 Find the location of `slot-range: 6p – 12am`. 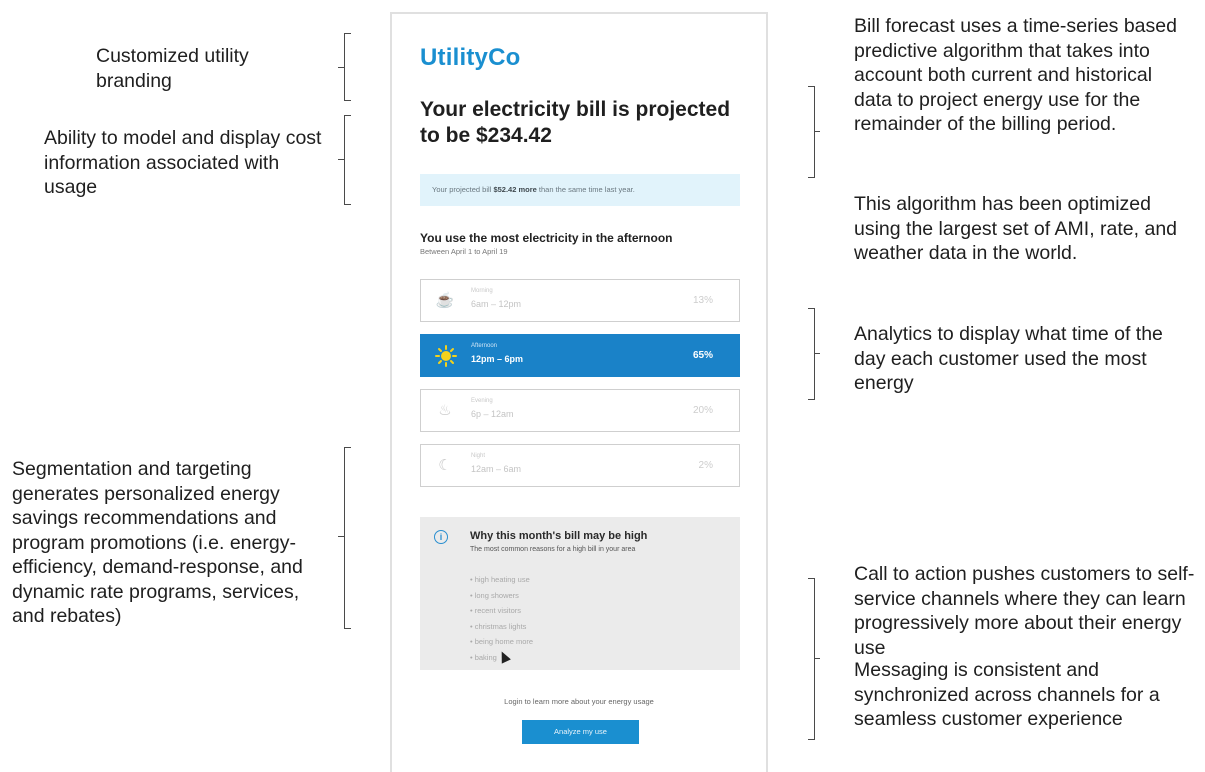

slot-range: 6p – 12am is located at coordinates (492, 414).